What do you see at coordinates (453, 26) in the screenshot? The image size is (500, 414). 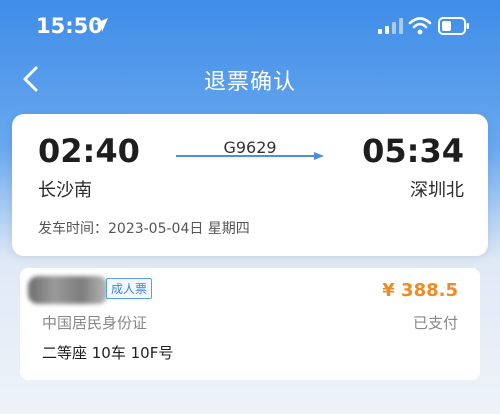 I see `battery-icon` at bounding box center [453, 26].